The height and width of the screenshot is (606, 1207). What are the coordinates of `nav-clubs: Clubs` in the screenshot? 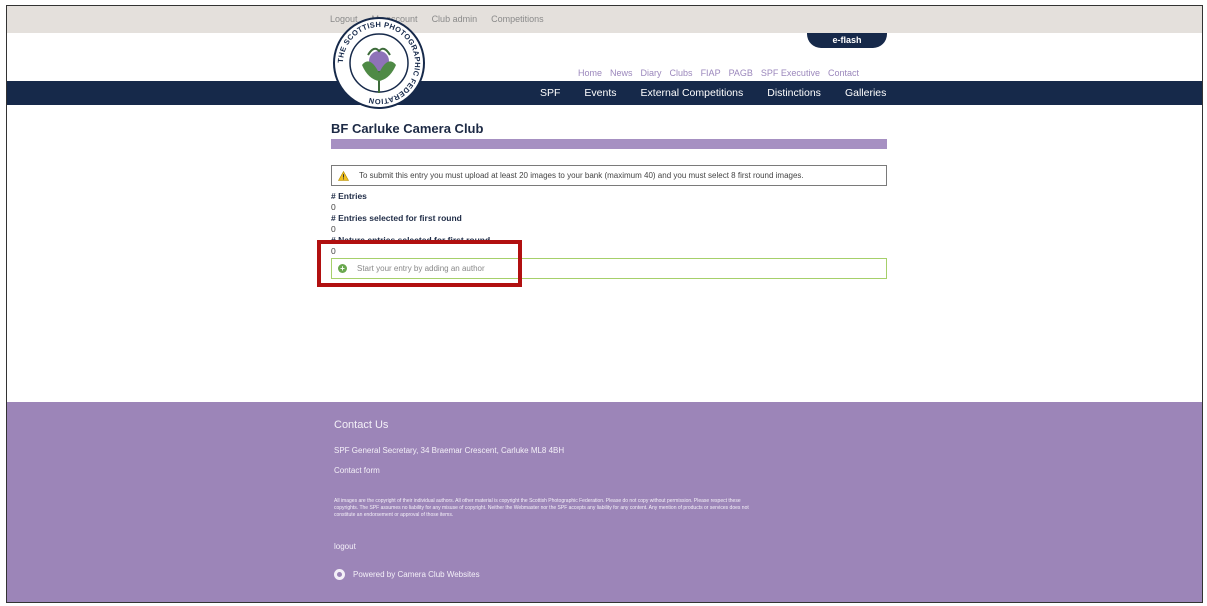 It's located at (681, 73).